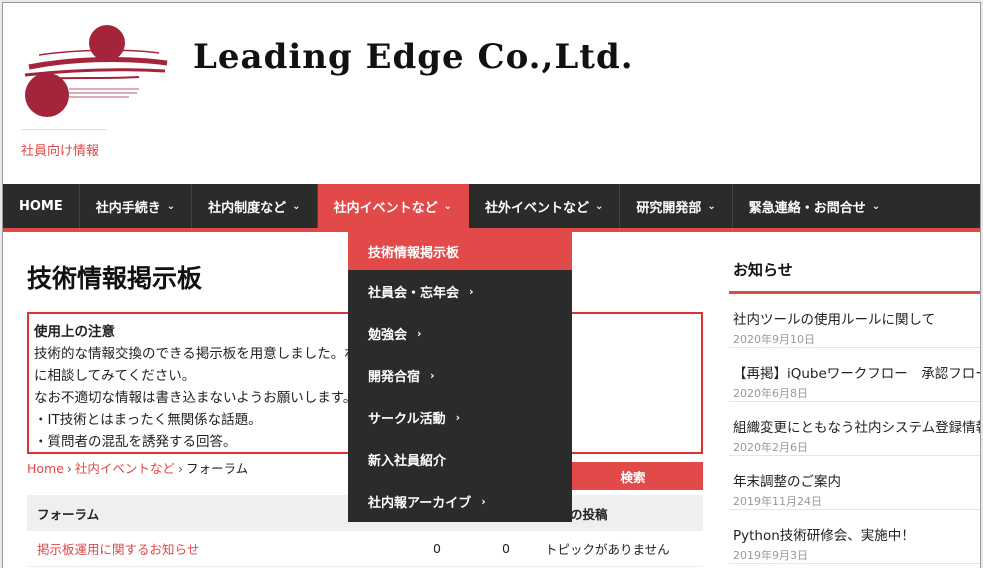 This screenshot has width=983, height=568. I want to click on nav-label: HOME, so click(41, 206).